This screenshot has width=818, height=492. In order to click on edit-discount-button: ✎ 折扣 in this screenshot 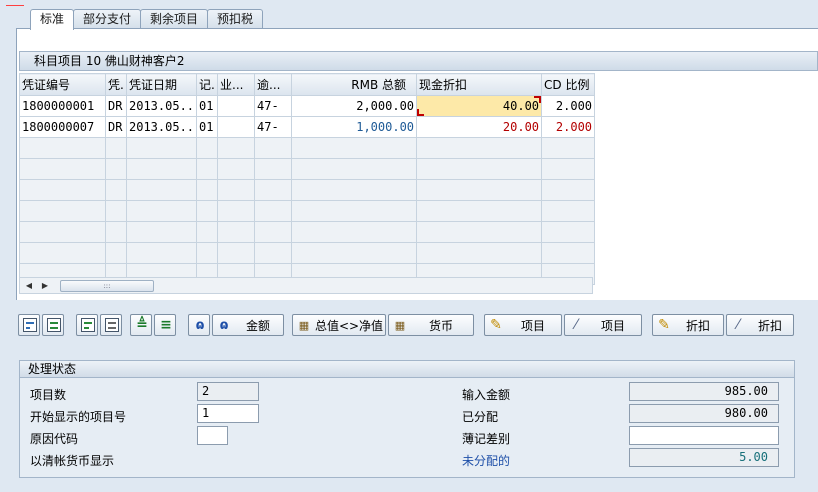, I will do `click(688, 325)`.